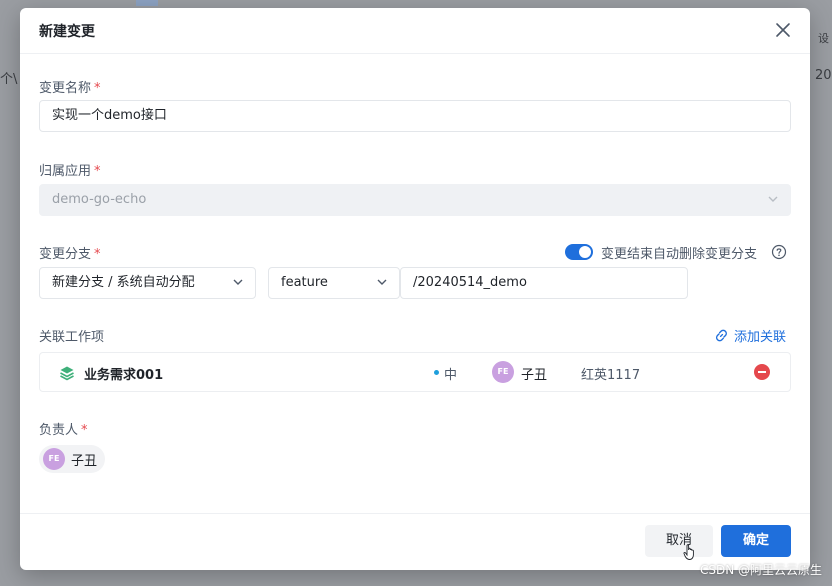 This screenshot has width=832, height=586. What do you see at coordinates (124, 375) in the screenshot?
I see `work-item-title: 业务需求001` at bounding box center [124, 375].